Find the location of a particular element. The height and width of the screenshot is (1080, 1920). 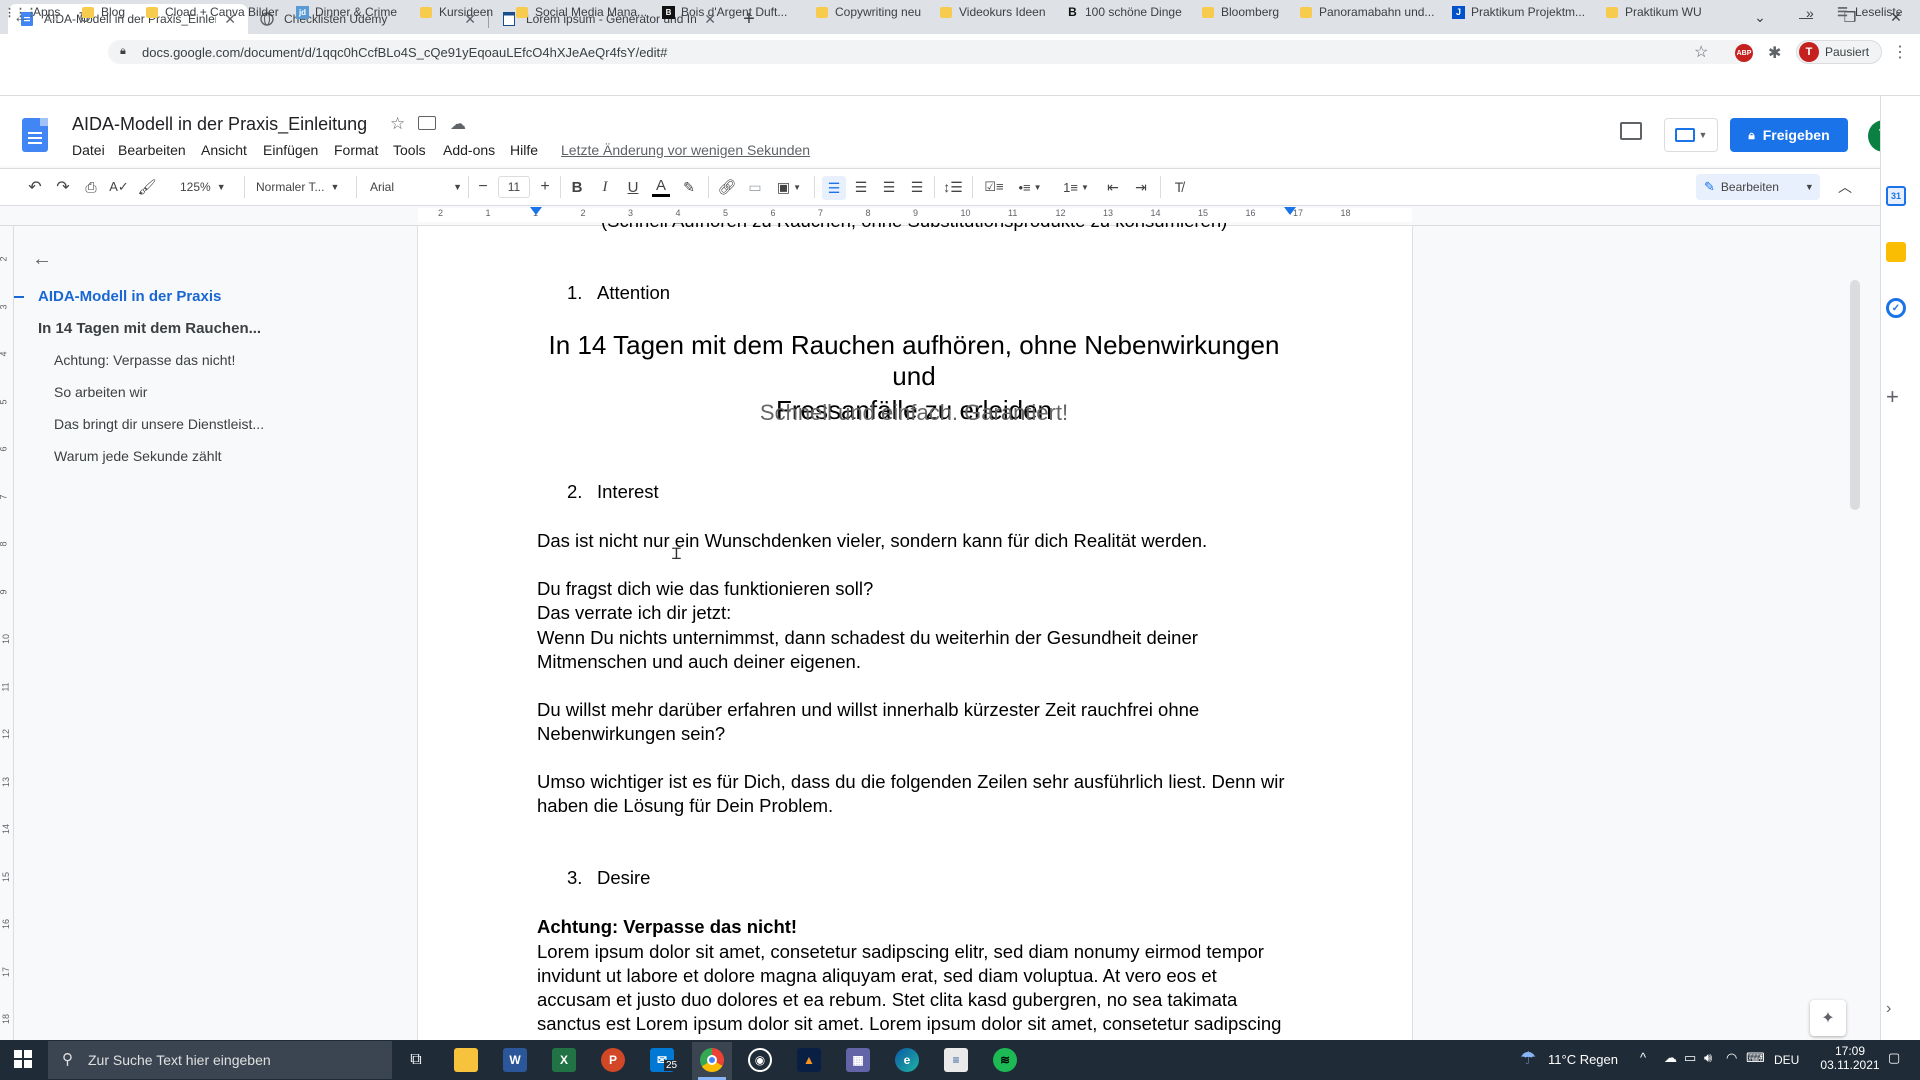

app-icon: ▲ is located at coordinates (809, 1060).